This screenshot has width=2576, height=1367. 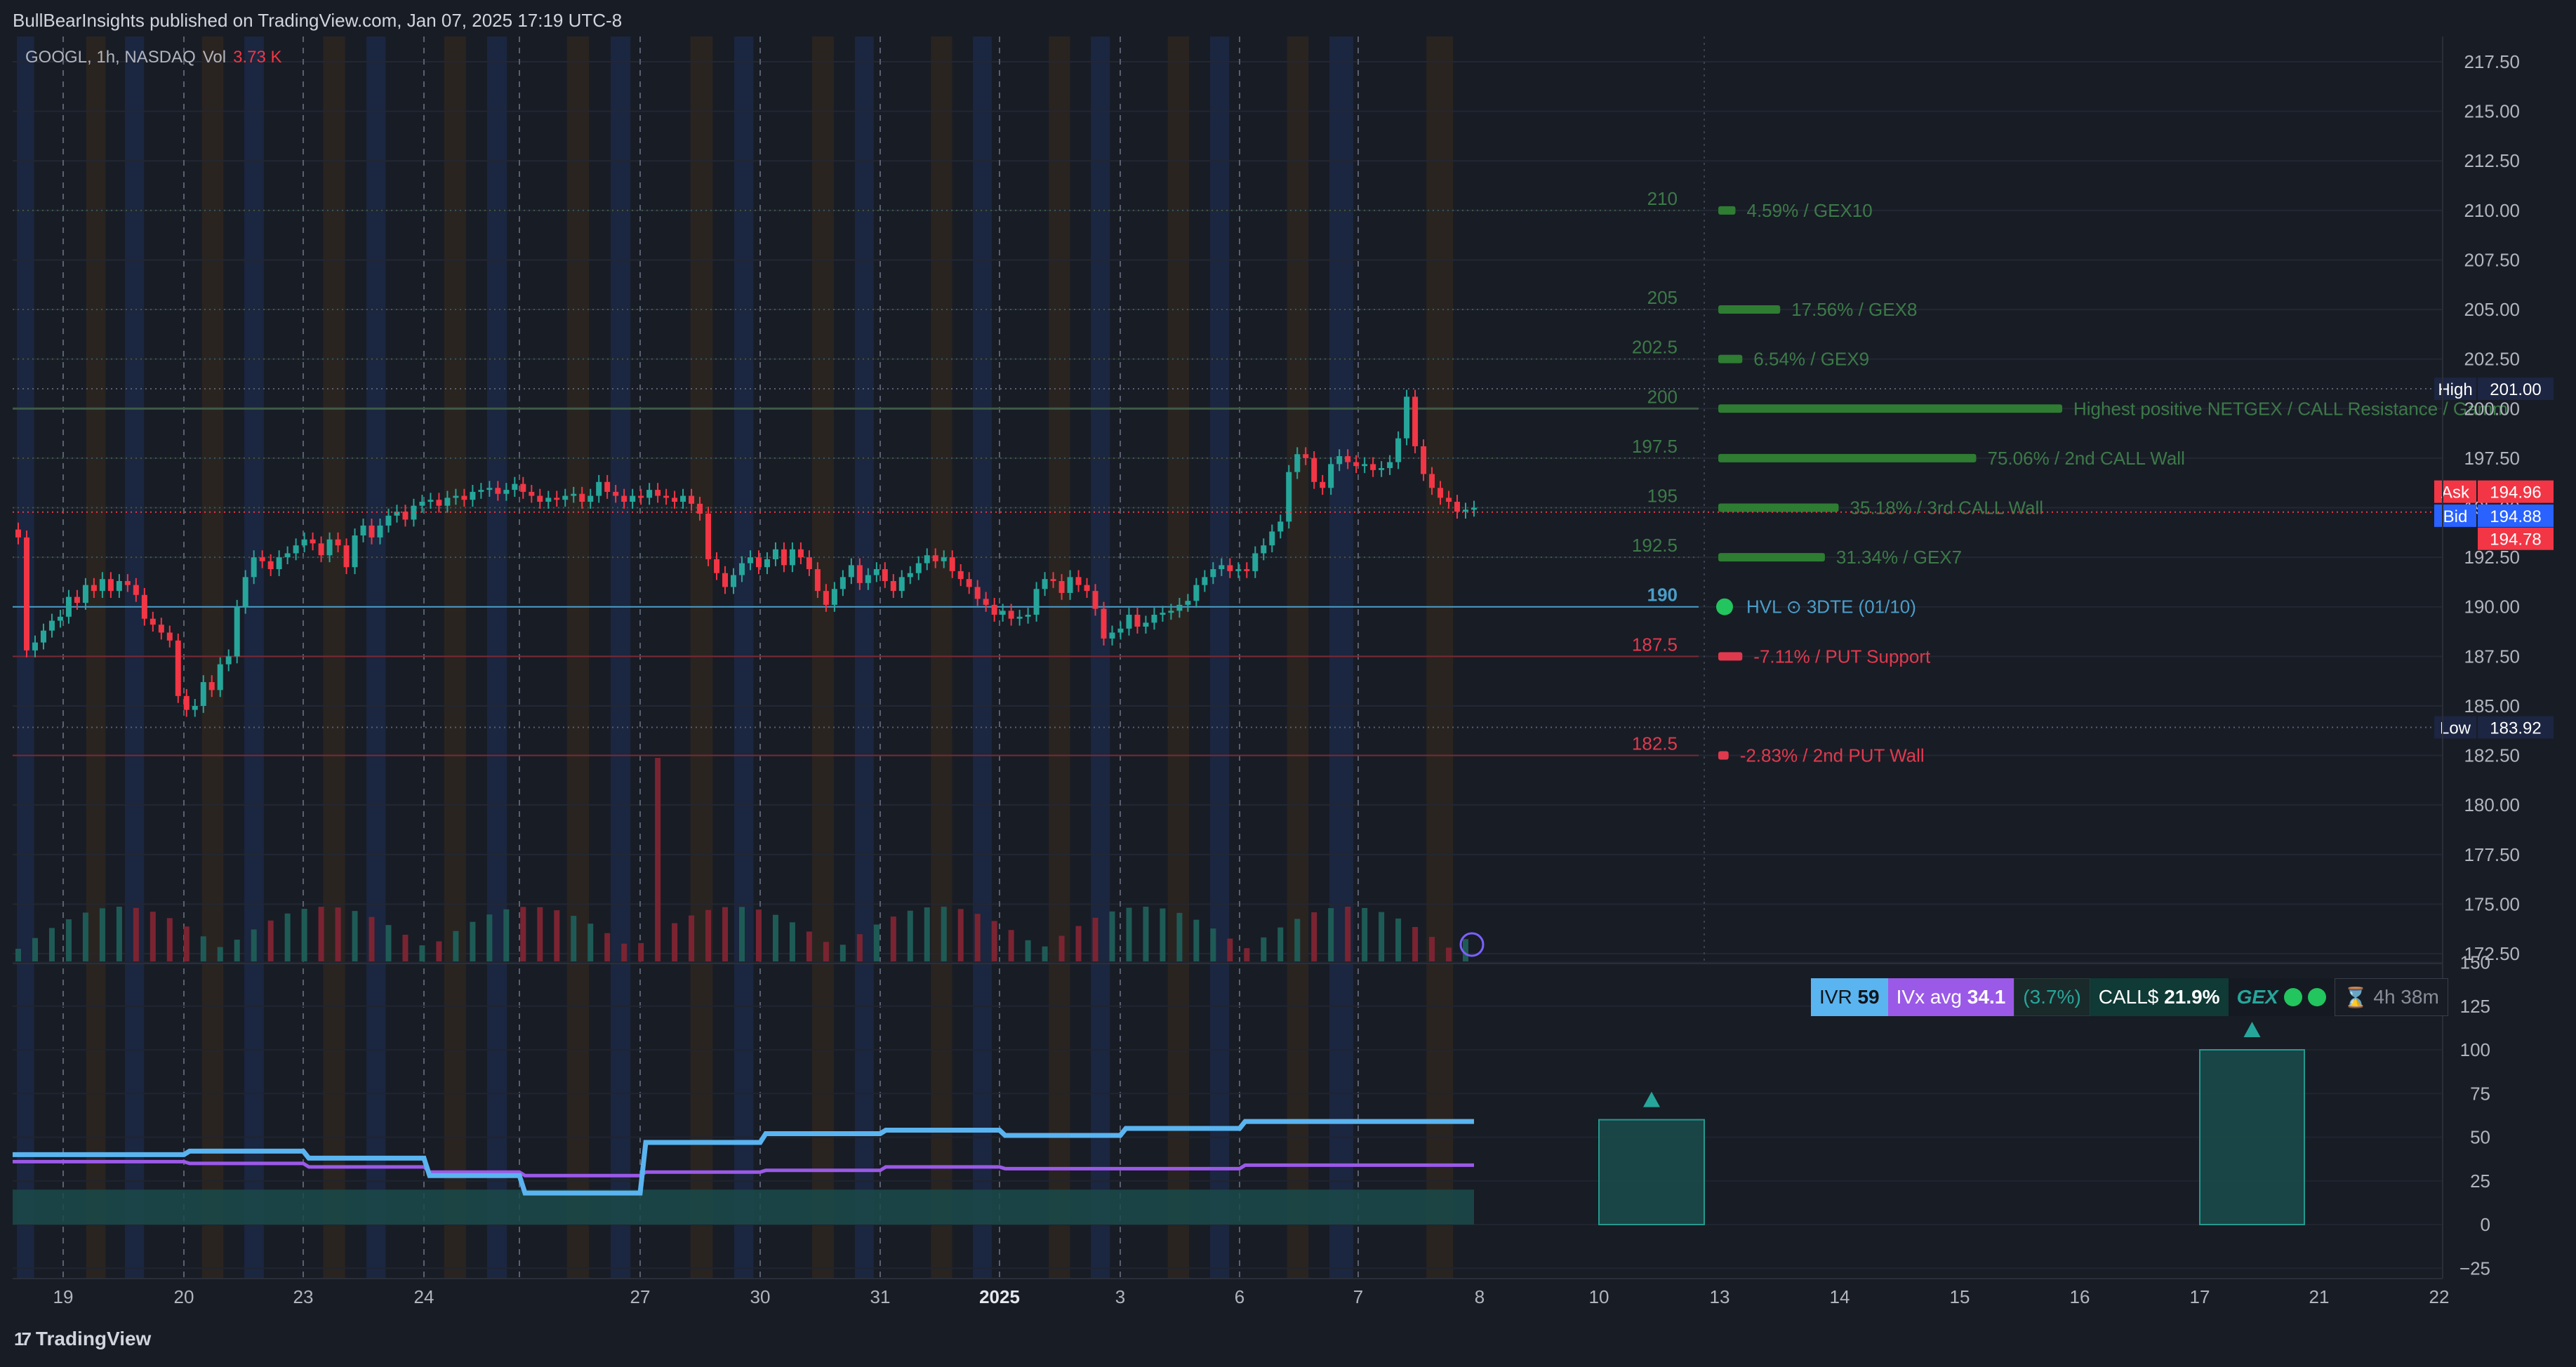 I want to click on calls-badge: CALL$ 21.9%, so click(x=2159, y=997).